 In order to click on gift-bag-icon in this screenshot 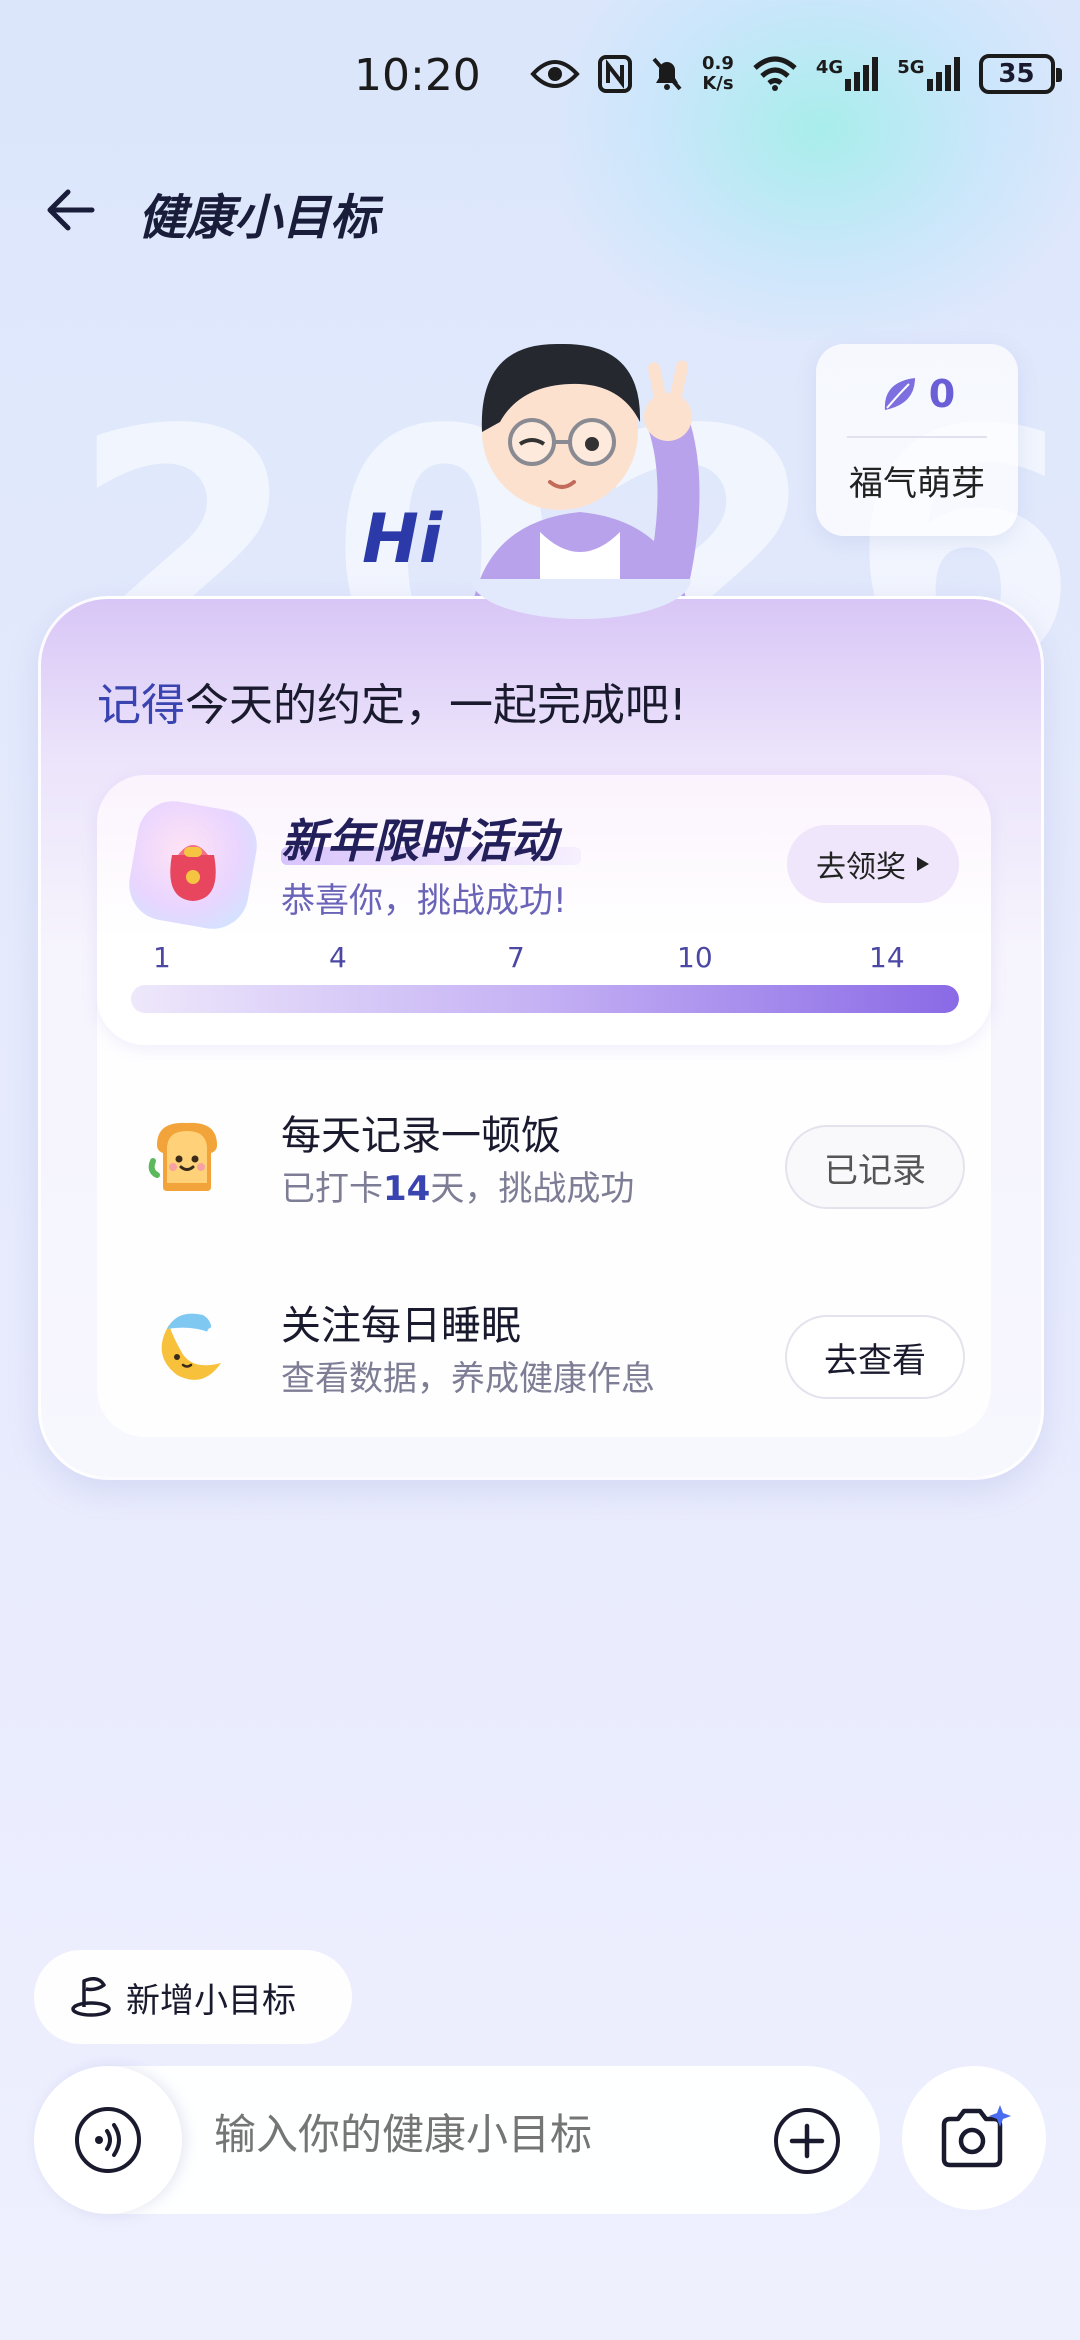, I will do `click(193, 865)`.